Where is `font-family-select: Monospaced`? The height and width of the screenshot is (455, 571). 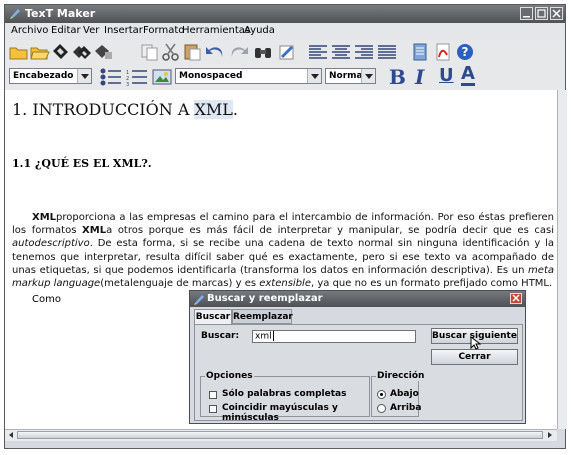
font-family-select: Monospaced is located at coordinates (248, 76).